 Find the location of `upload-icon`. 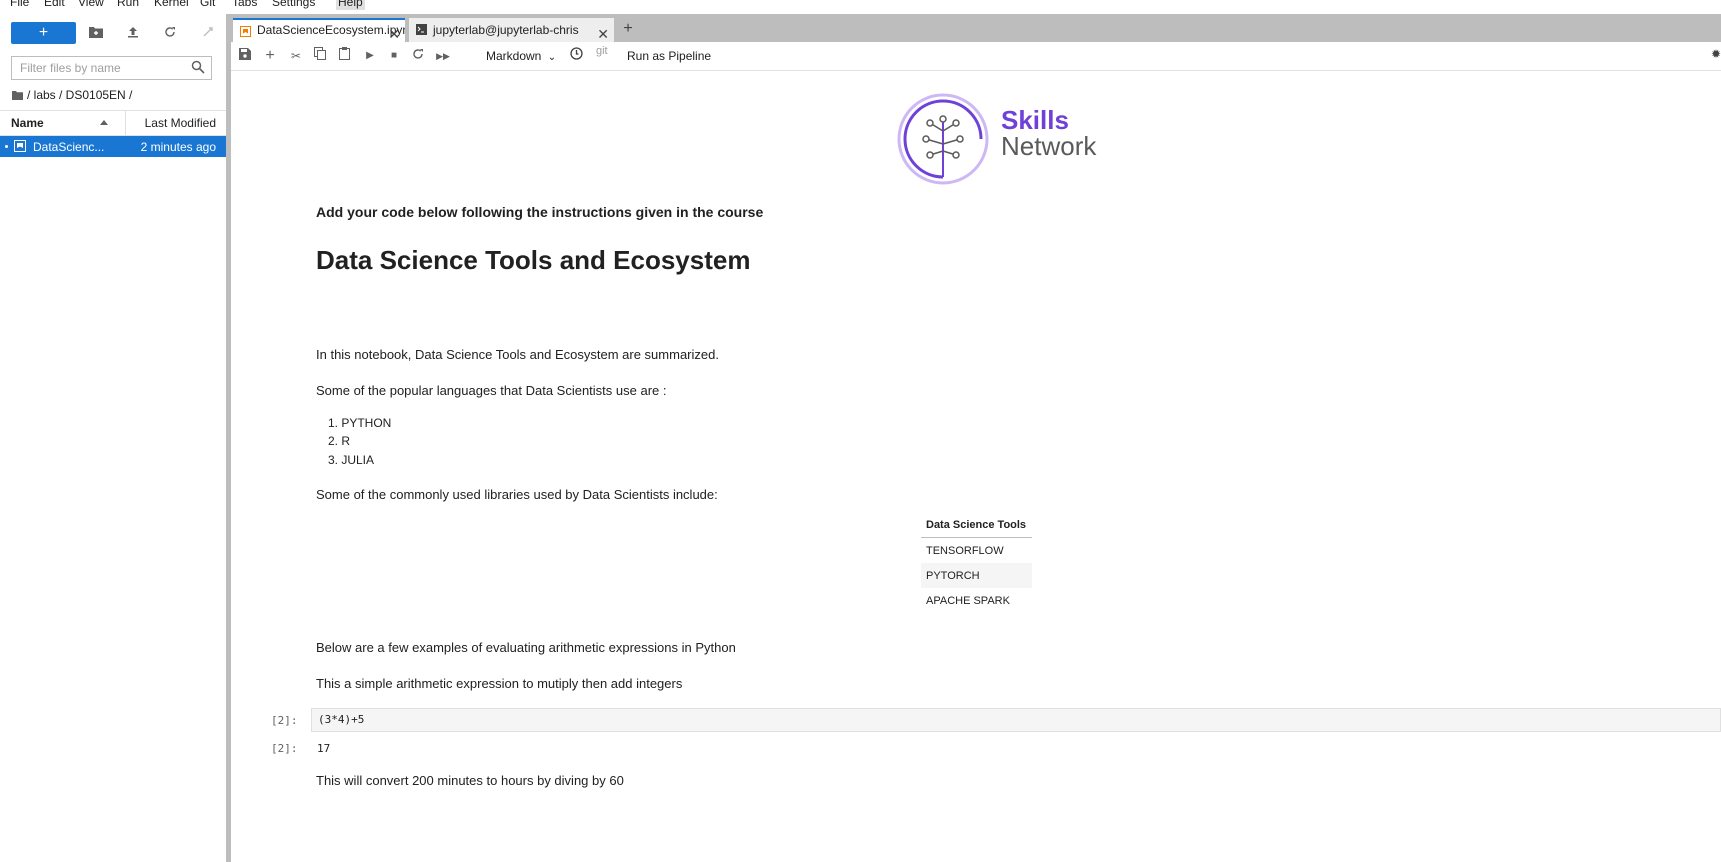

upload-icon is located at coordinates (133, 34).